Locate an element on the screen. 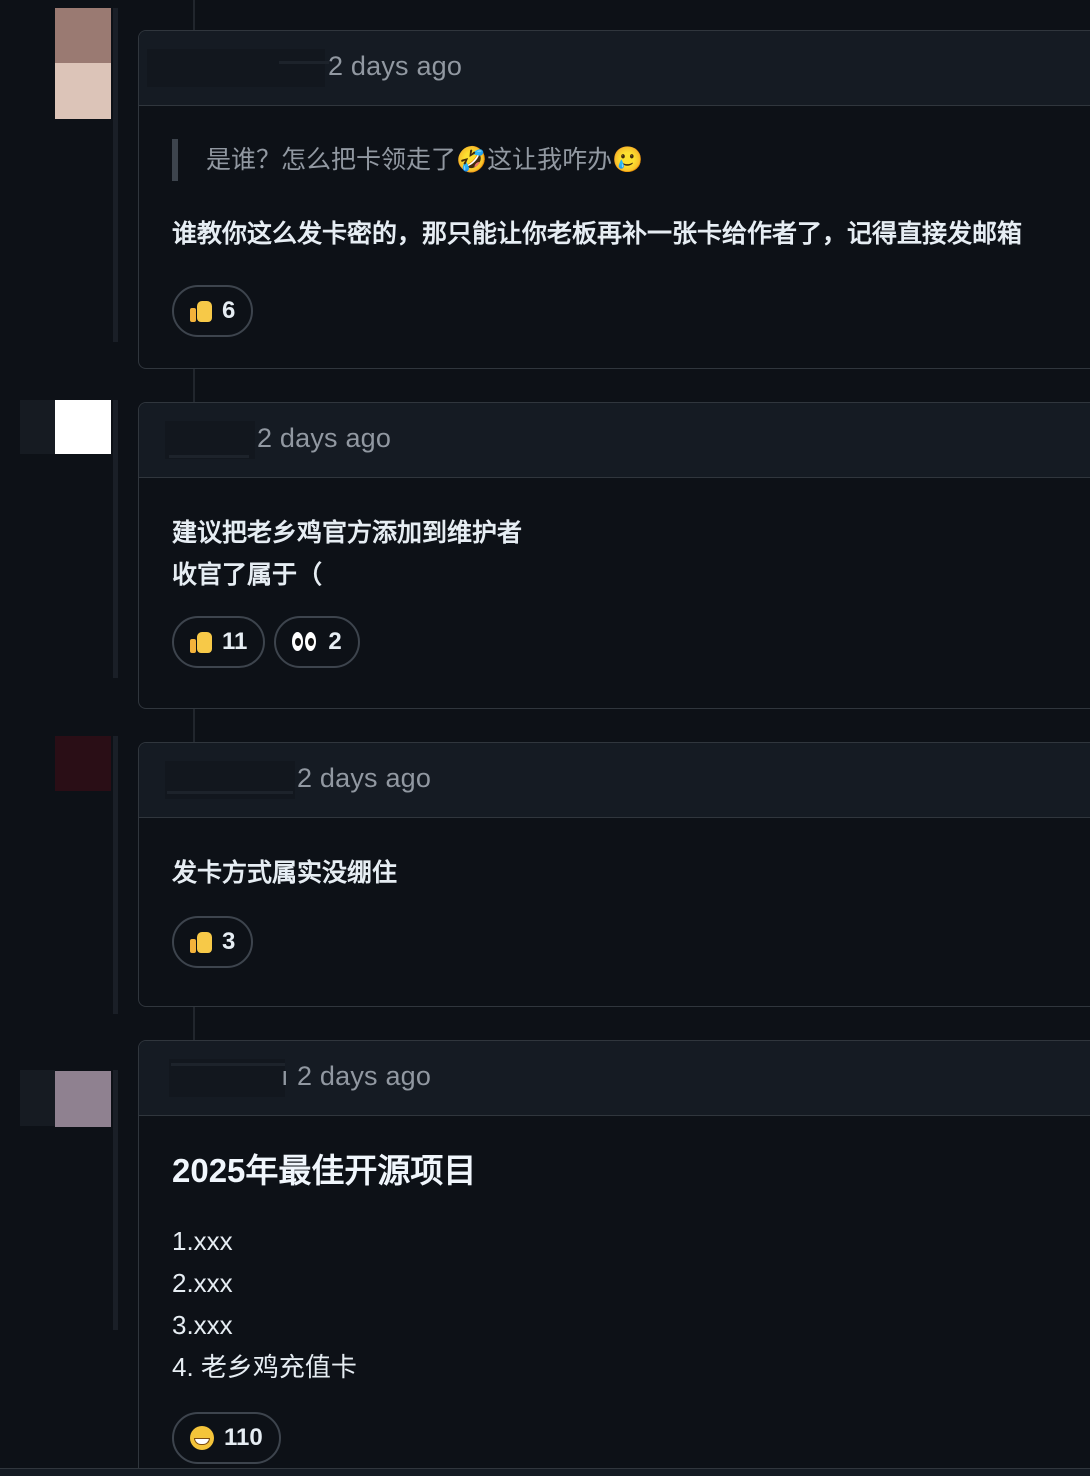  avatar-lower is located at coordinates (83, 91).